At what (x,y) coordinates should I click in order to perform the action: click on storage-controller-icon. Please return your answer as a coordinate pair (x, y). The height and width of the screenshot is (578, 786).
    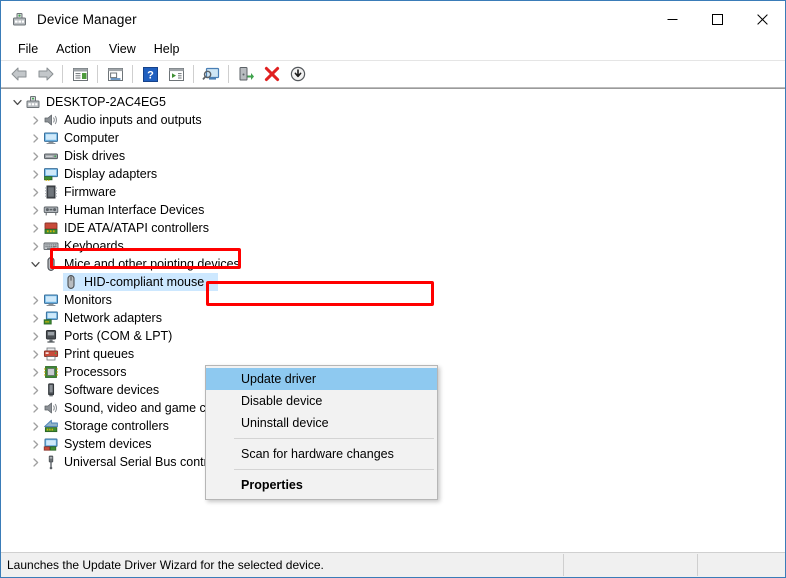
    Looking at the image, I should click on (51, 426).